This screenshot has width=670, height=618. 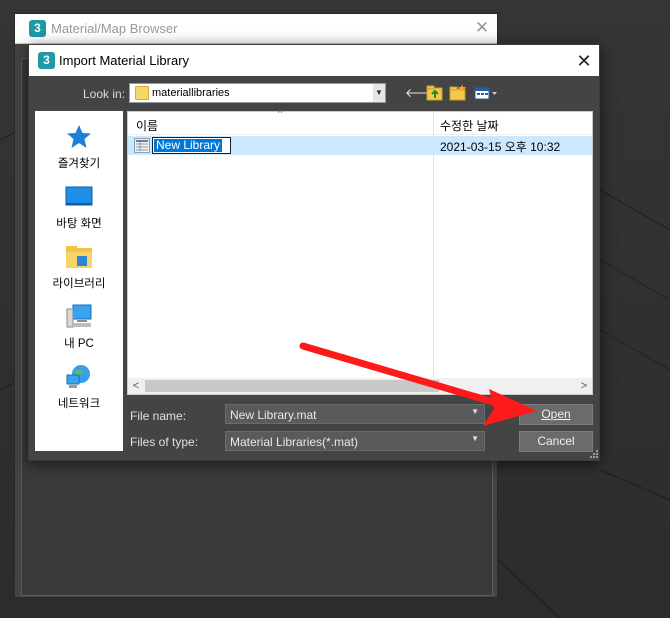 I want to click on browser-window-title: Material/Map Browser, so click(x=114, y=28).